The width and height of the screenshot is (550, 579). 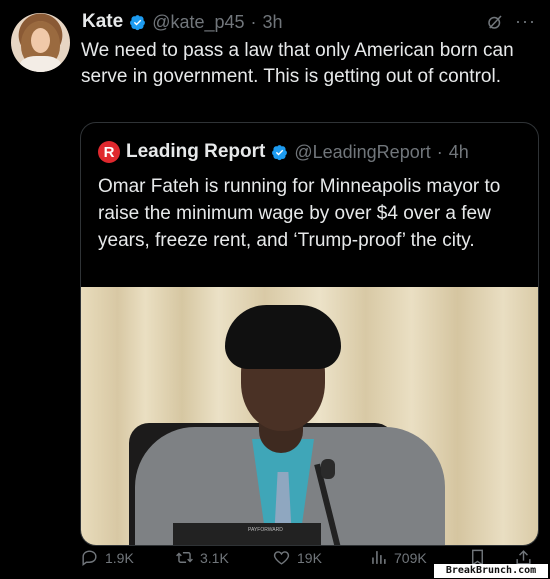 I want to click on quoted-tweet-time: 4h, so click(x=459, y=152).